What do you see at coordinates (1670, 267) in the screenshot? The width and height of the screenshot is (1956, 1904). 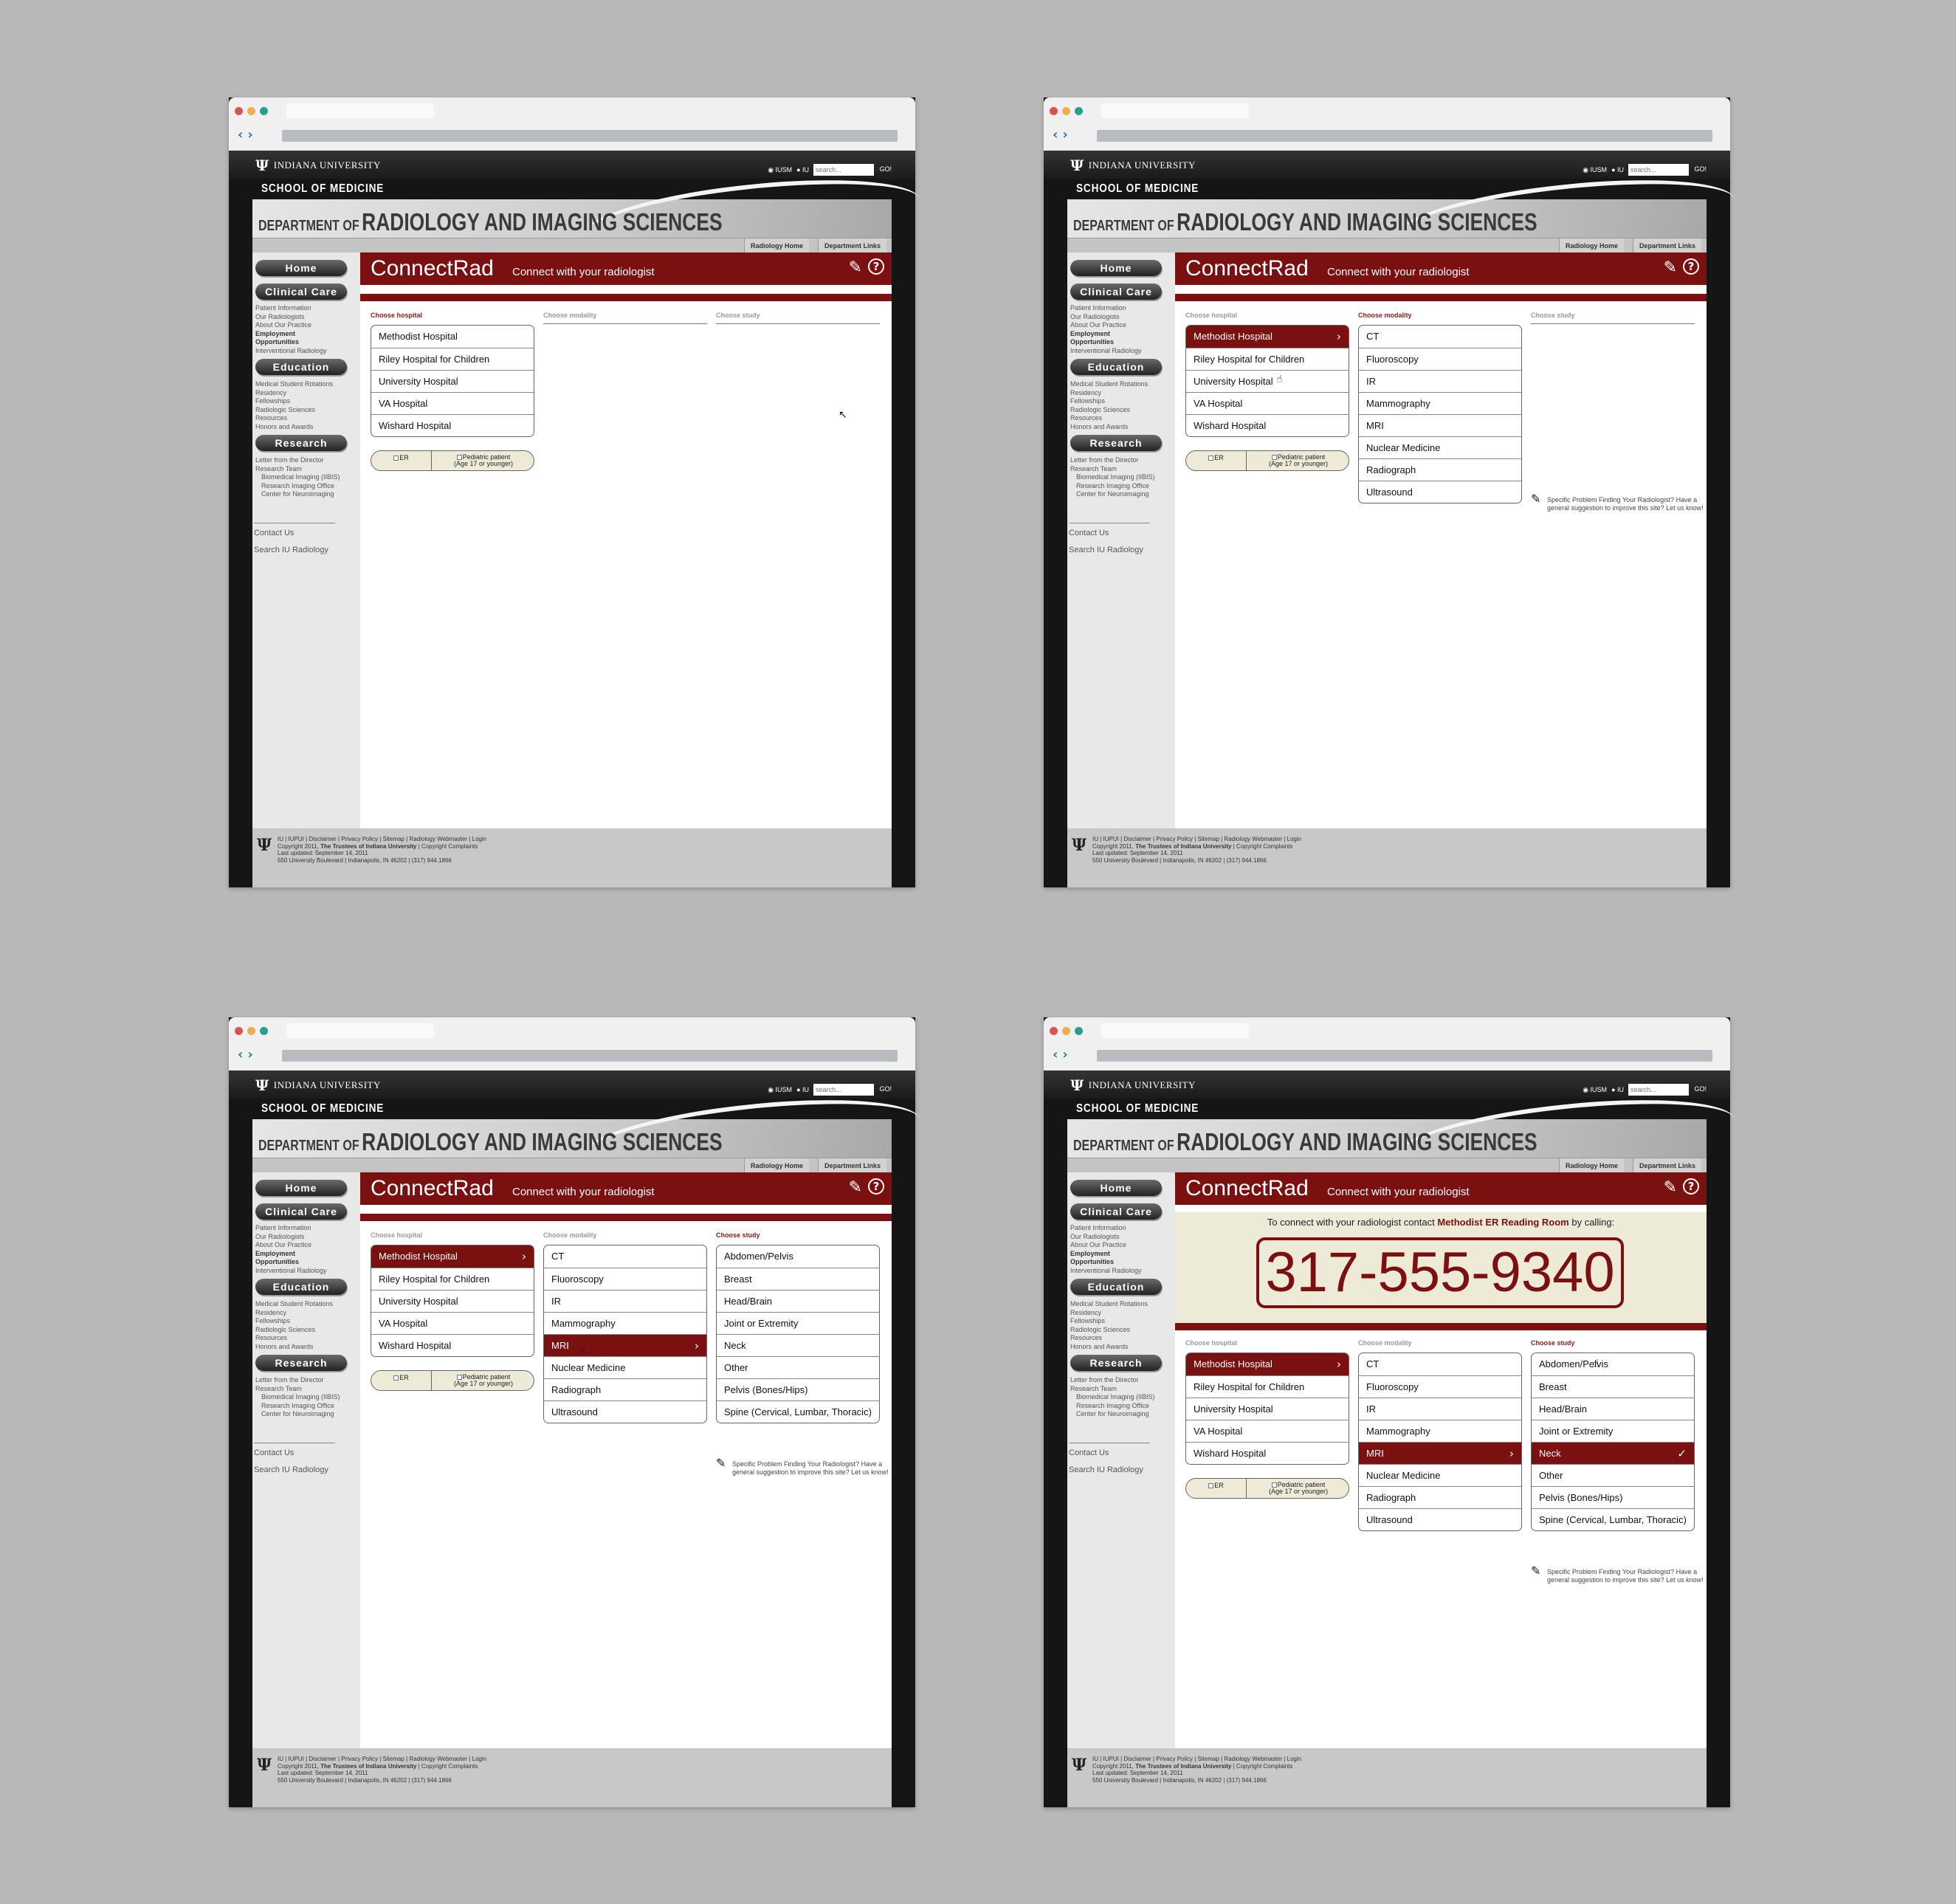 I see `edit-icon: ✎` at bounding box center [1670, 267].